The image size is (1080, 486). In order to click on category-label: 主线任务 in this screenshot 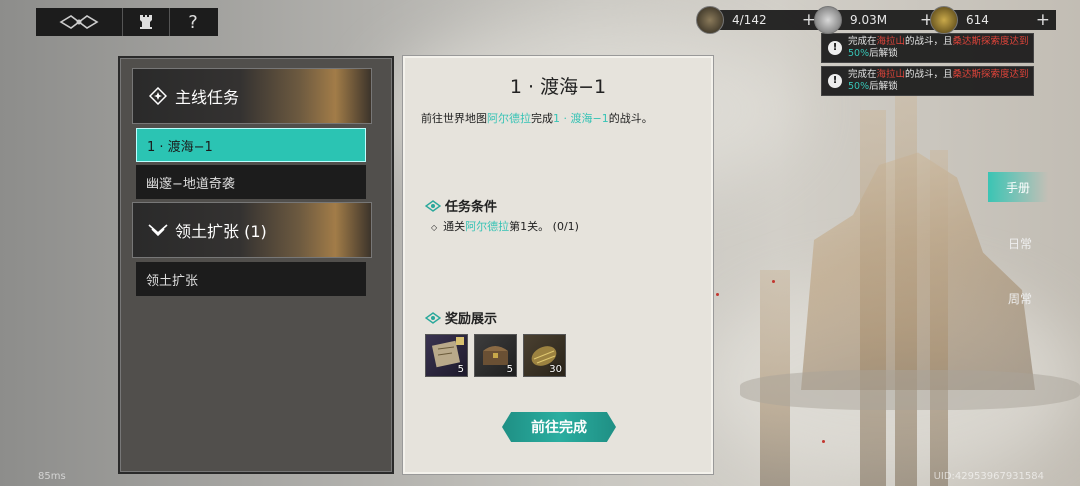, I will do `click(207, 97)`.